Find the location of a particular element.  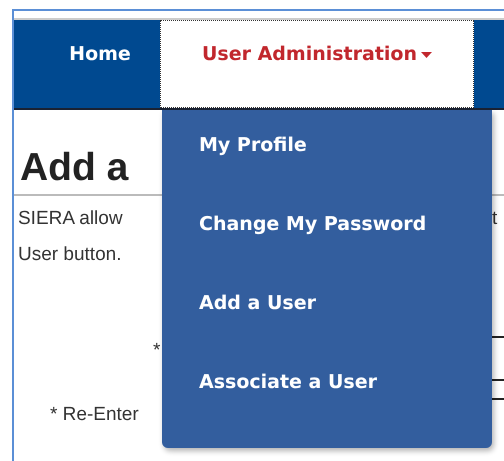

nav-tab: Home is located at coordinates (87, 64).